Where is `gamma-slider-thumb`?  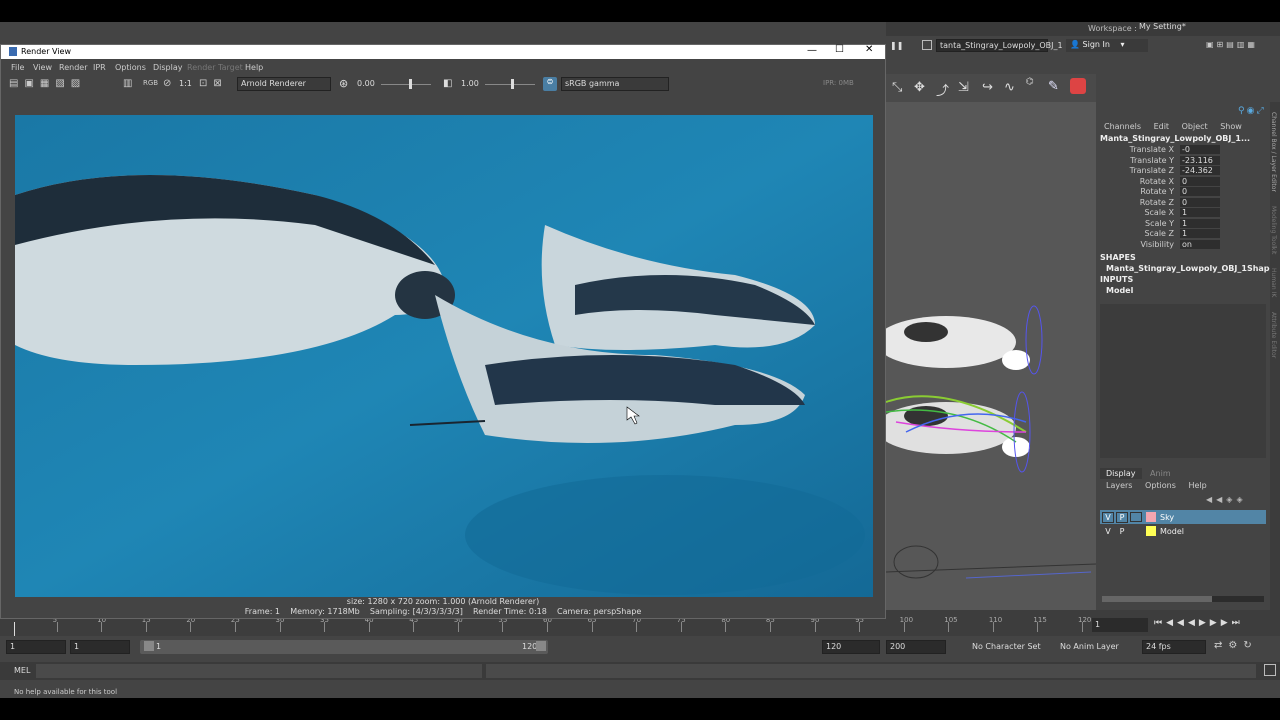 gamma-slider-thumb is located at coordinates (512, 84).